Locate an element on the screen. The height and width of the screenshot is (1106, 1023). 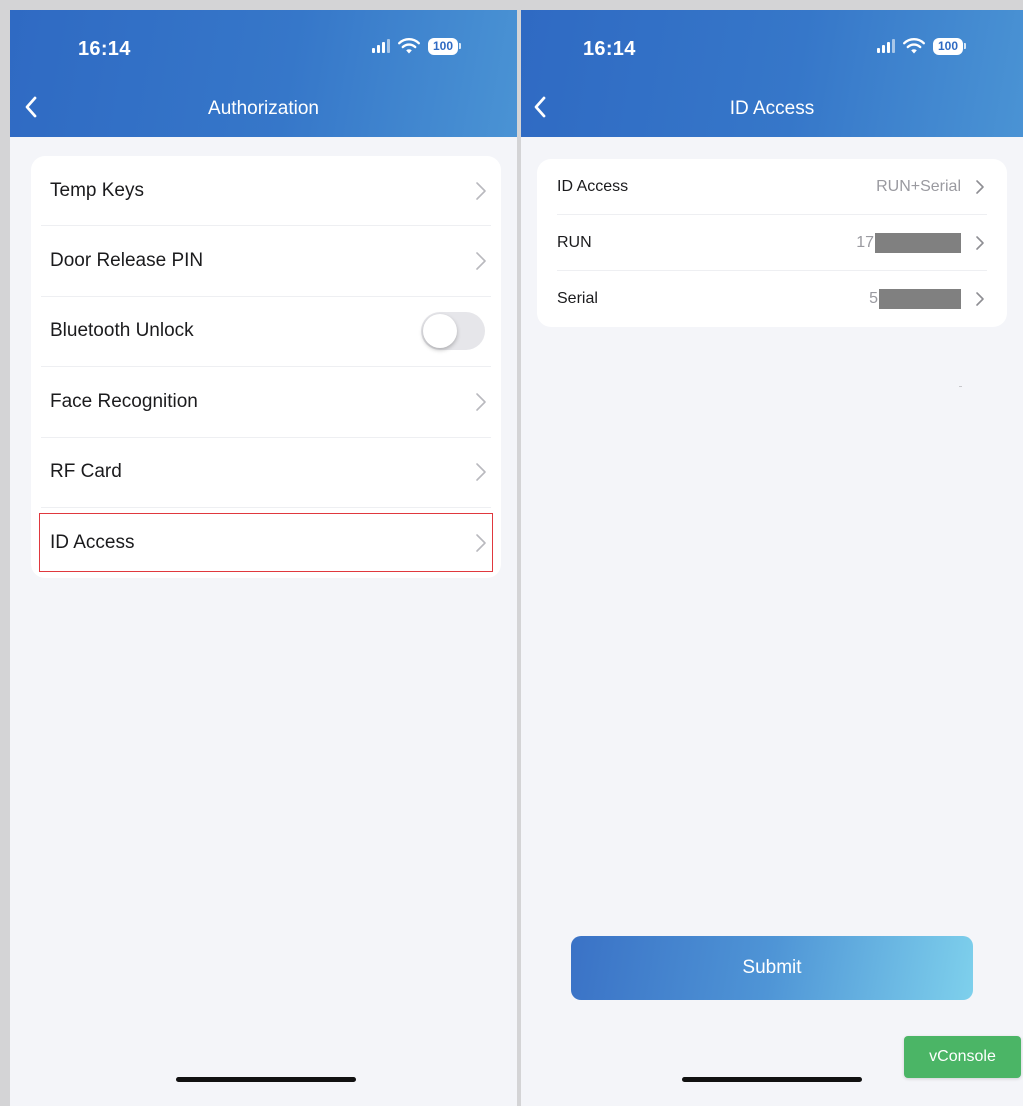
menu-item-label: ID Access is located at coordinates (92, 543).